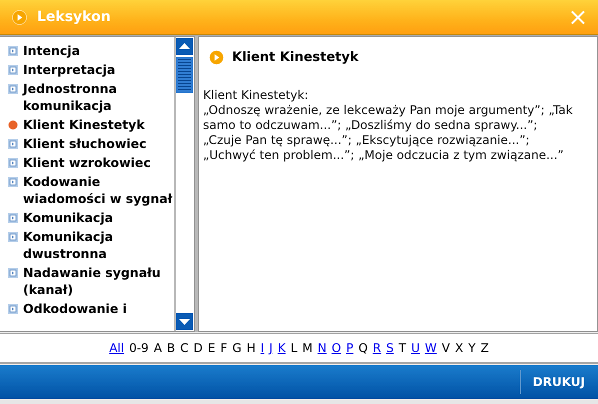 The image size is (598, 404). Describe the element at coordinates (256, 95) in the screenshot. I see `entry-text: Klient Kinestetyk:` at that location.